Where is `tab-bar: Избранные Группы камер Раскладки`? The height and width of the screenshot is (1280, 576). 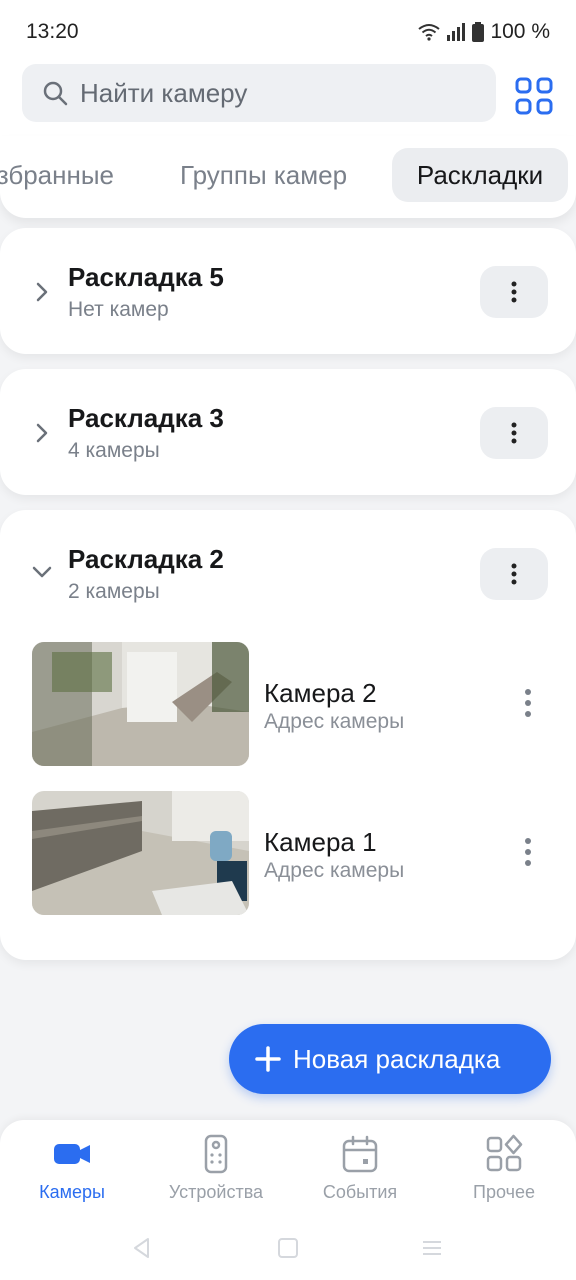
tab-bar: Избранные Группы камер Раскладки is located at coordinates (288, 177).